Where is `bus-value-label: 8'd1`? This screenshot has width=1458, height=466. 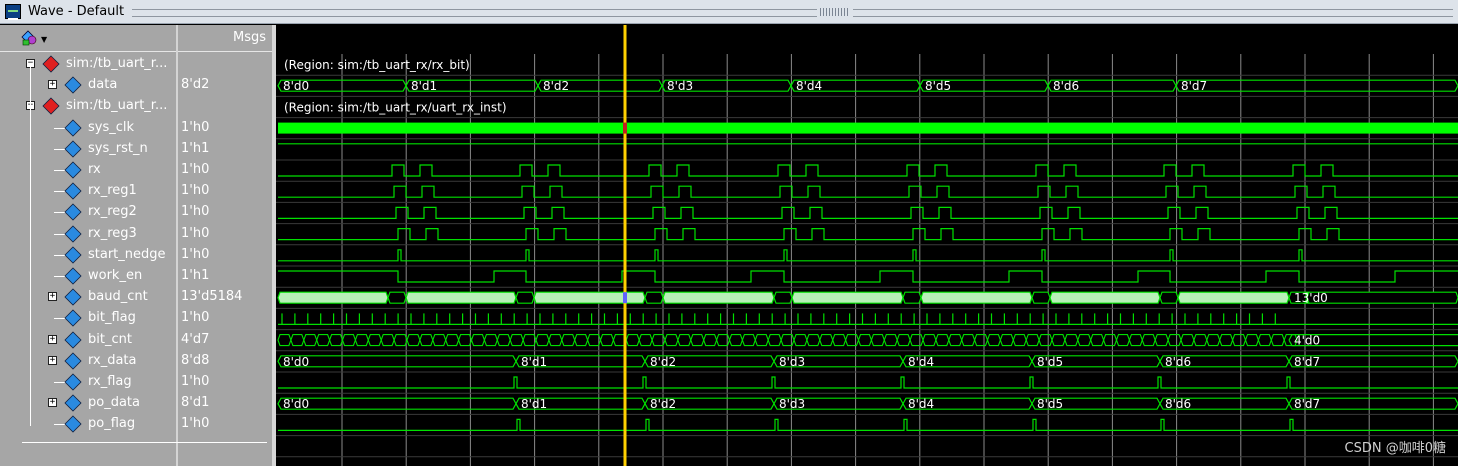
bus-value-label: 8'd1 is located at coordinates (534, 404).